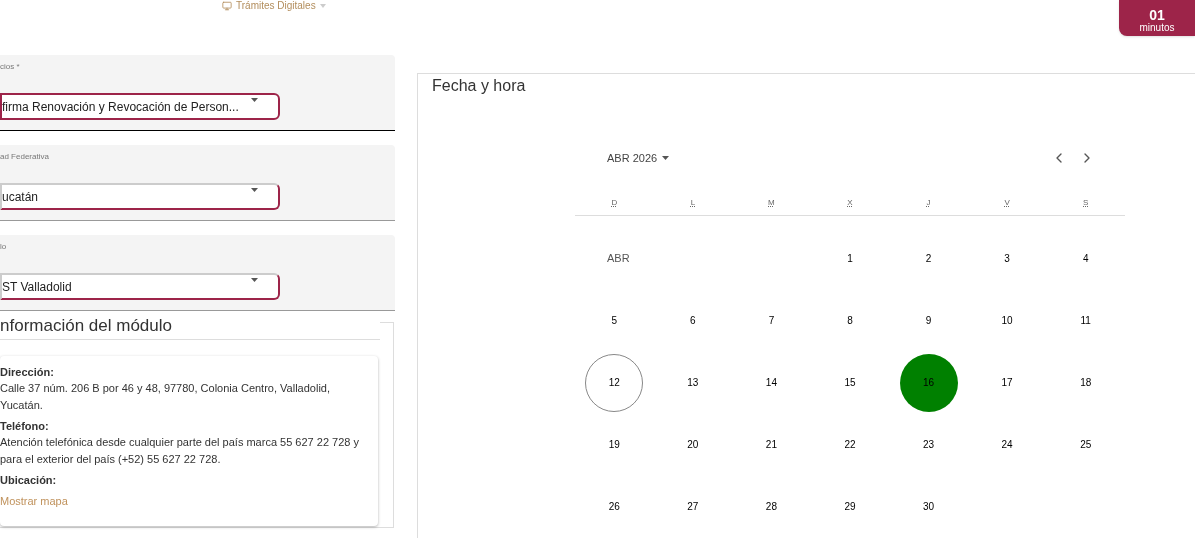 The width and height of the screenshot is (1195, 560). I want to click on timer-unit: minutos, so click(1157, 27).